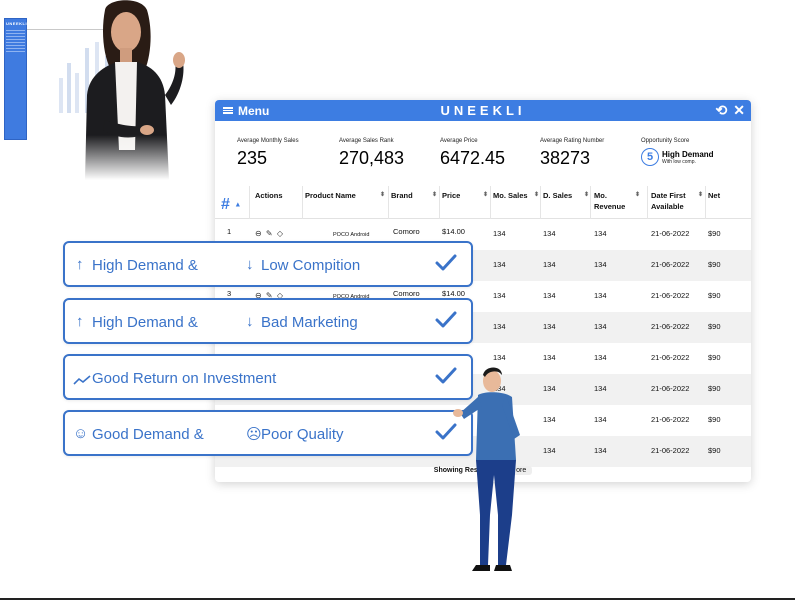  Describe the element at coordinates (225, 204) in the screenshot. I see `hash-label: #` at that location.